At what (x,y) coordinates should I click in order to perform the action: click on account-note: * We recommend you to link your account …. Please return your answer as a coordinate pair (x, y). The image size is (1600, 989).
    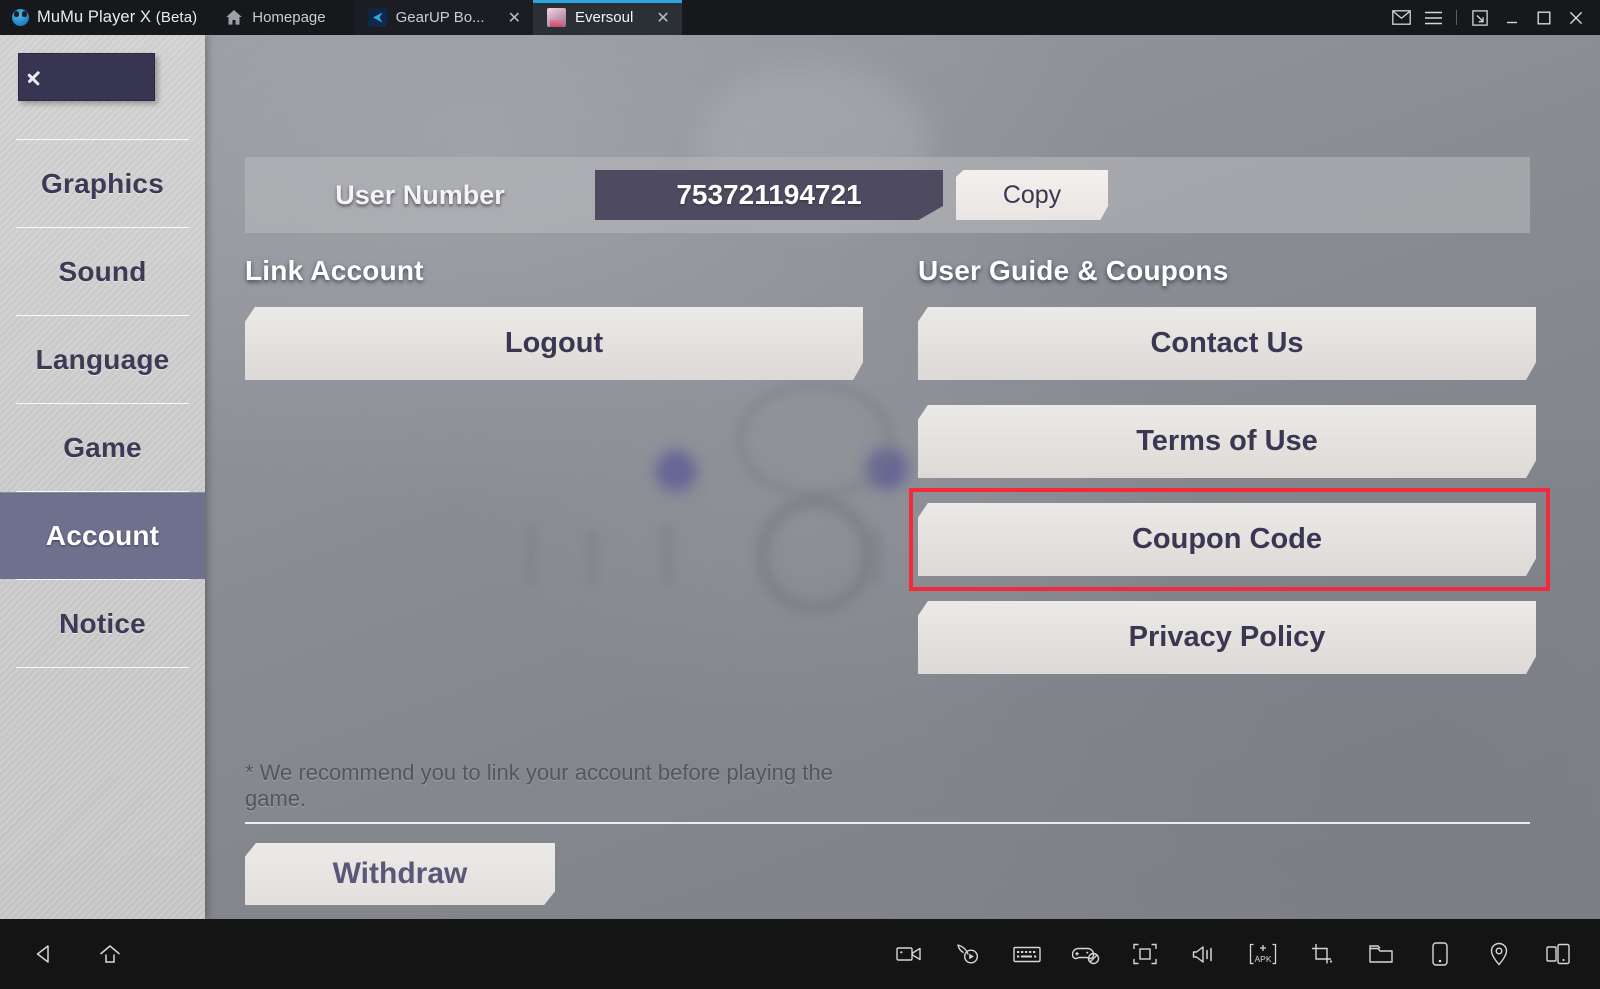
    Looking at the image, I should click on (539, 785).